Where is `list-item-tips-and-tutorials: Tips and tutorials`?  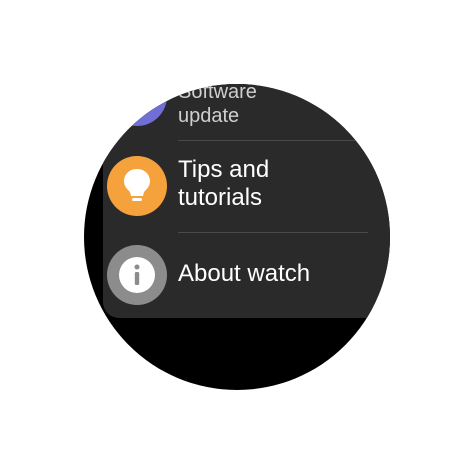
list-item-tips-and-tutorials: Tips and tutorials is located at coordinates (246, 186).